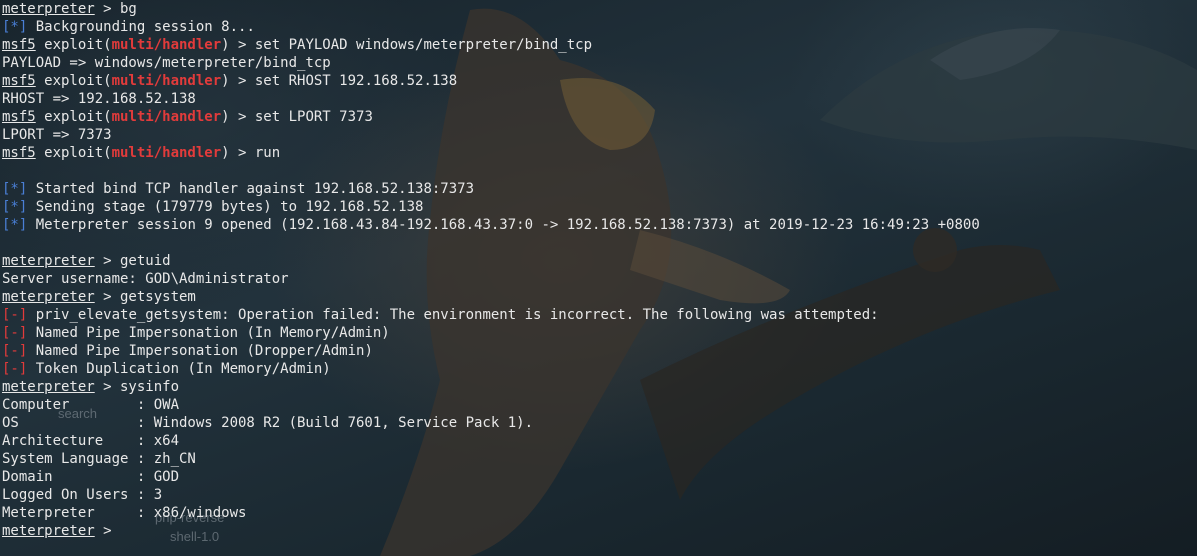  I want to click on terminal-line: msf5 exploit(multi/handler) > run, so click(491, 153).